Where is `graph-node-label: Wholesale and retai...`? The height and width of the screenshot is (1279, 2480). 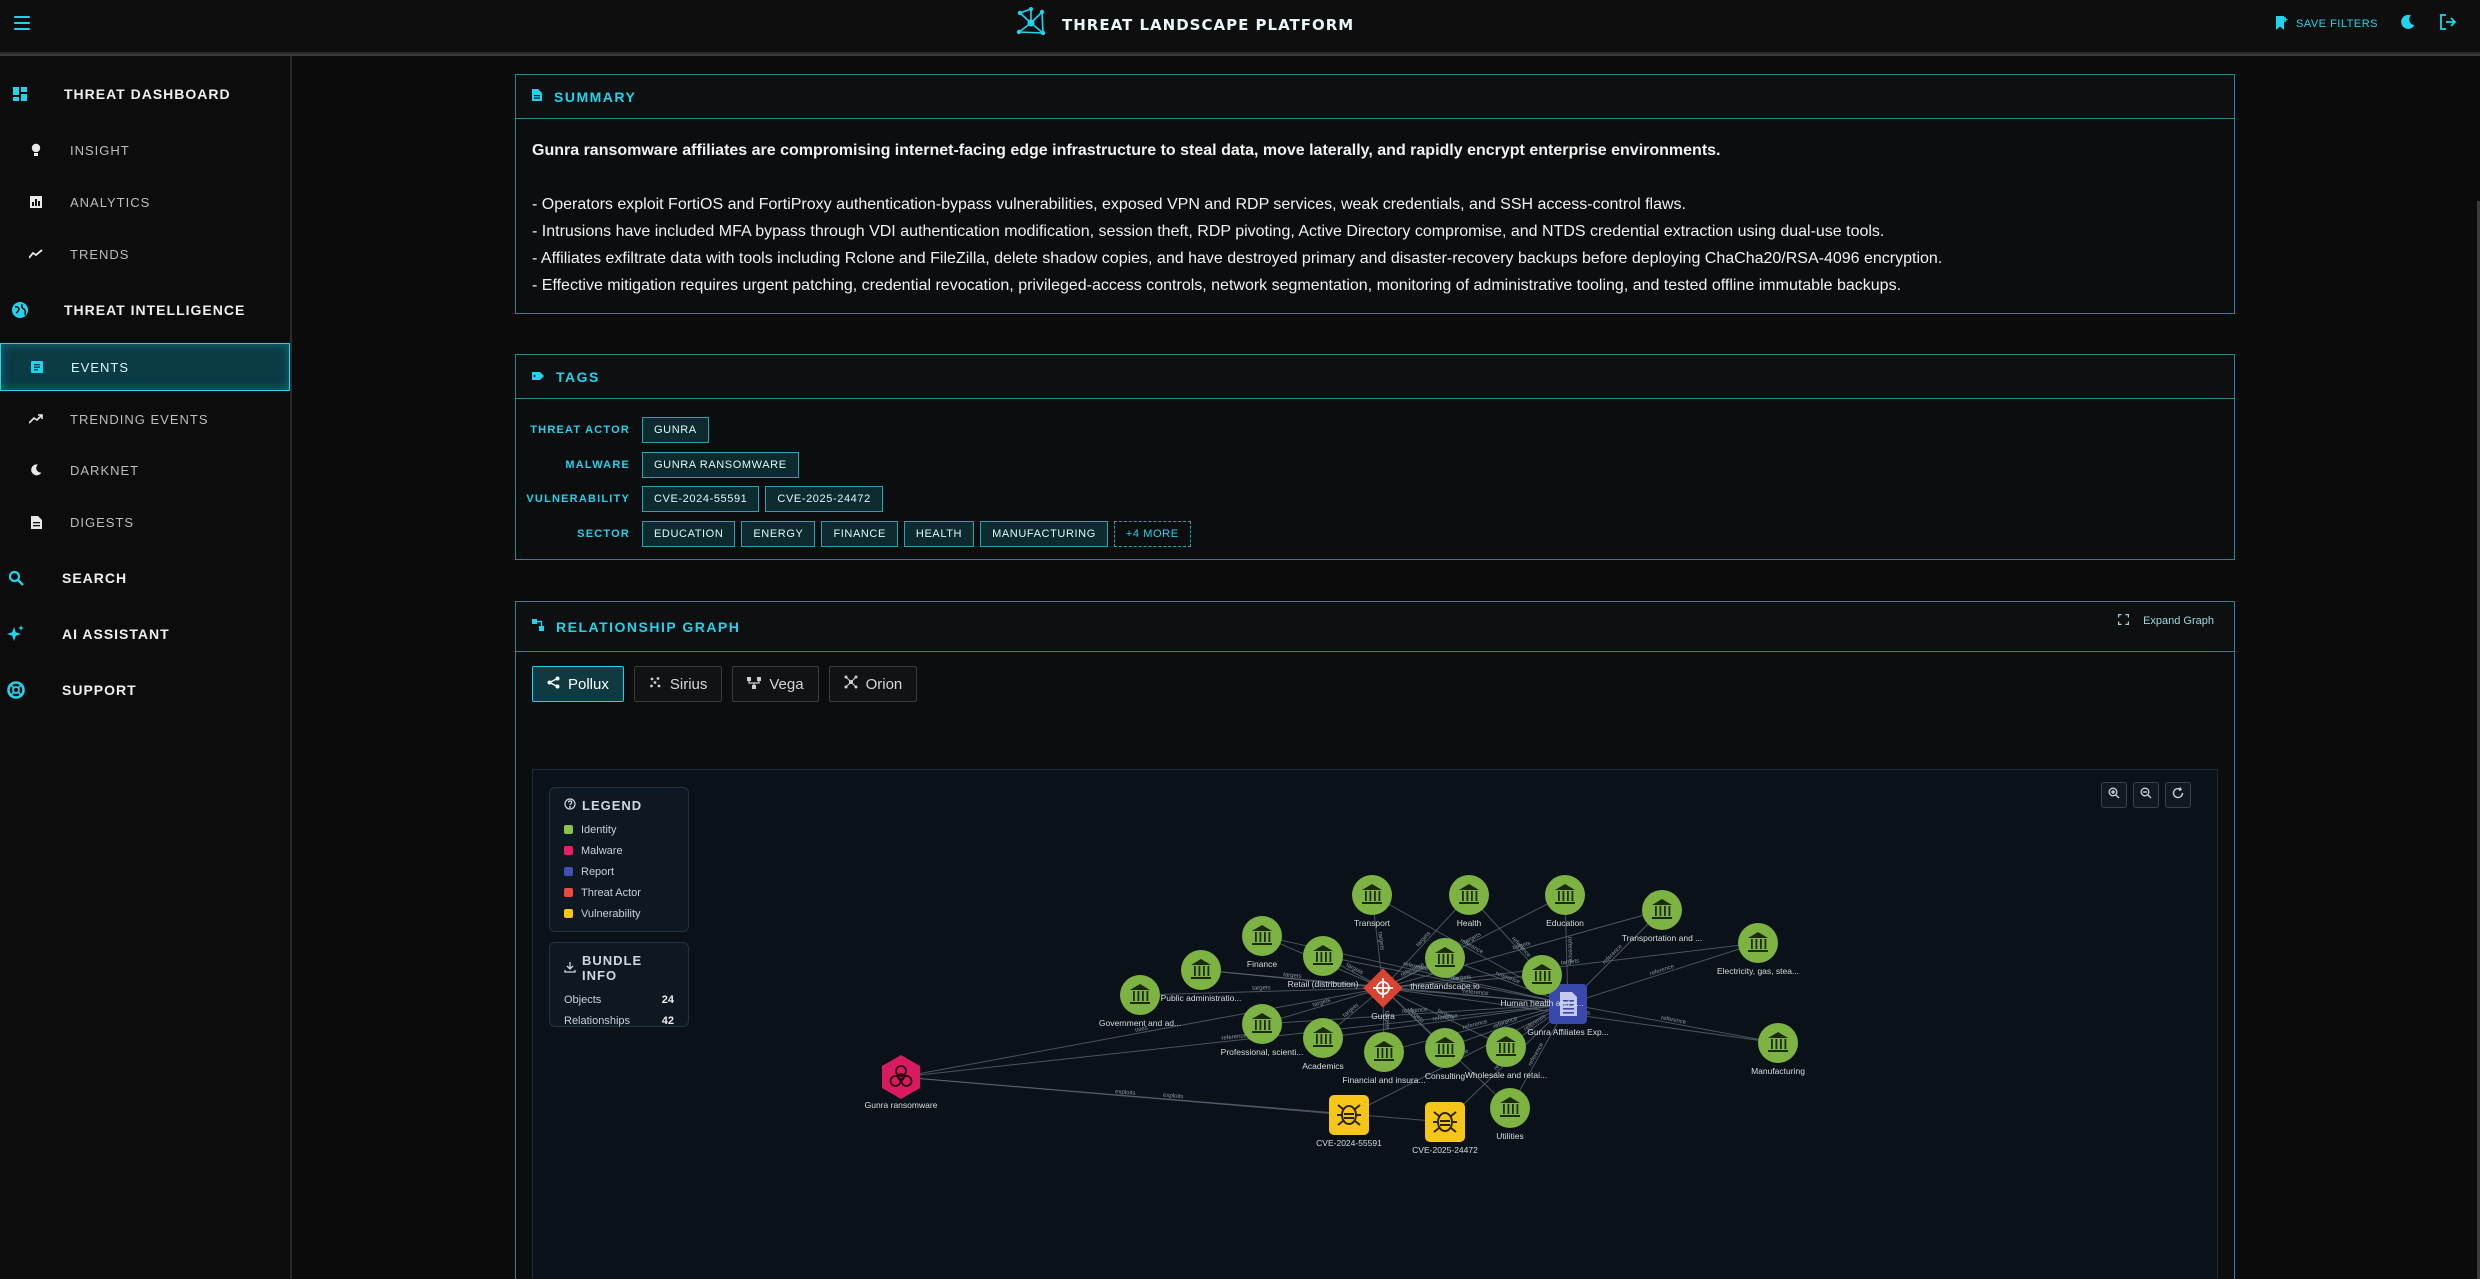 graph-node-label: Wholesale and retai... is located at coordinates (1506, 1075).